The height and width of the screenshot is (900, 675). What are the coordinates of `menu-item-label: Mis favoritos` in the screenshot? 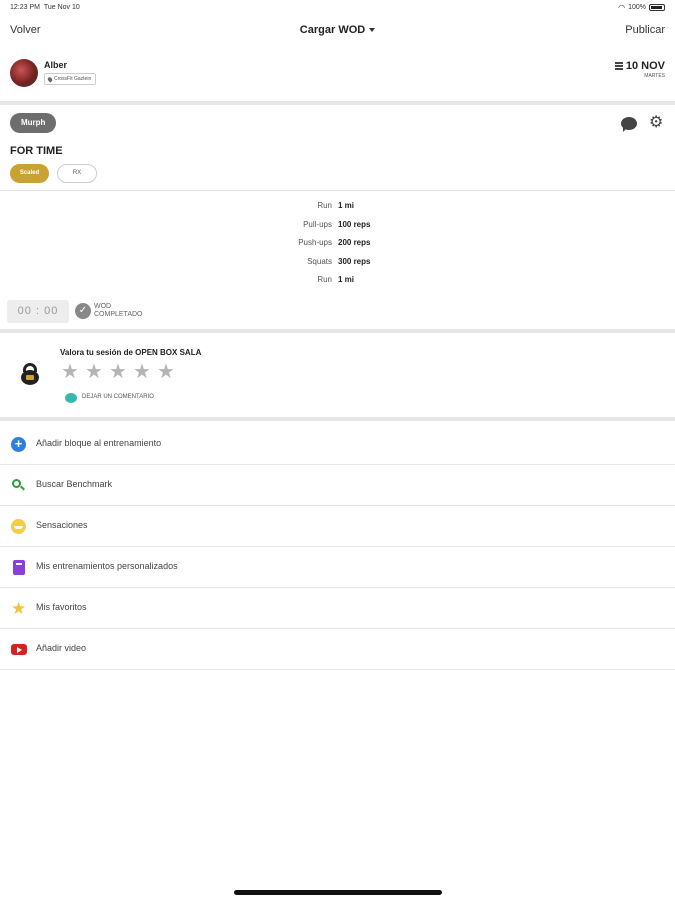 It's located at (61, 607).